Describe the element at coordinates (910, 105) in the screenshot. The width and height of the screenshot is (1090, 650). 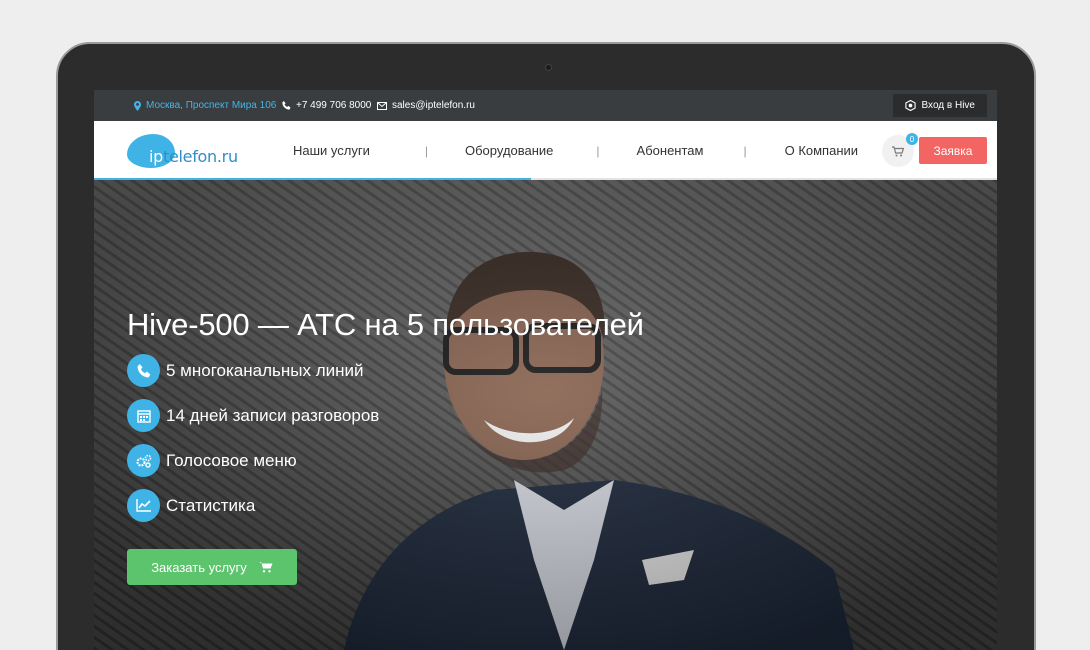
I see `hive-logo-icon` at that location.